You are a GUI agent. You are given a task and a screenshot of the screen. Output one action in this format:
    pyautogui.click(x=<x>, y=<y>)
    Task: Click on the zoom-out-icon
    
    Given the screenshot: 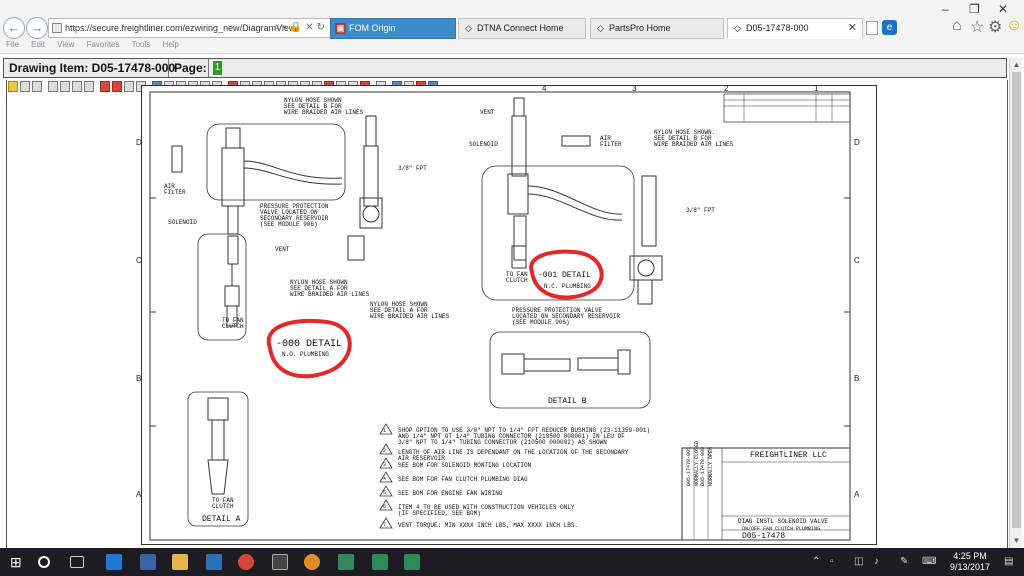 What is the action you would take?
    pyautogui.click(x=117, y=86)
    